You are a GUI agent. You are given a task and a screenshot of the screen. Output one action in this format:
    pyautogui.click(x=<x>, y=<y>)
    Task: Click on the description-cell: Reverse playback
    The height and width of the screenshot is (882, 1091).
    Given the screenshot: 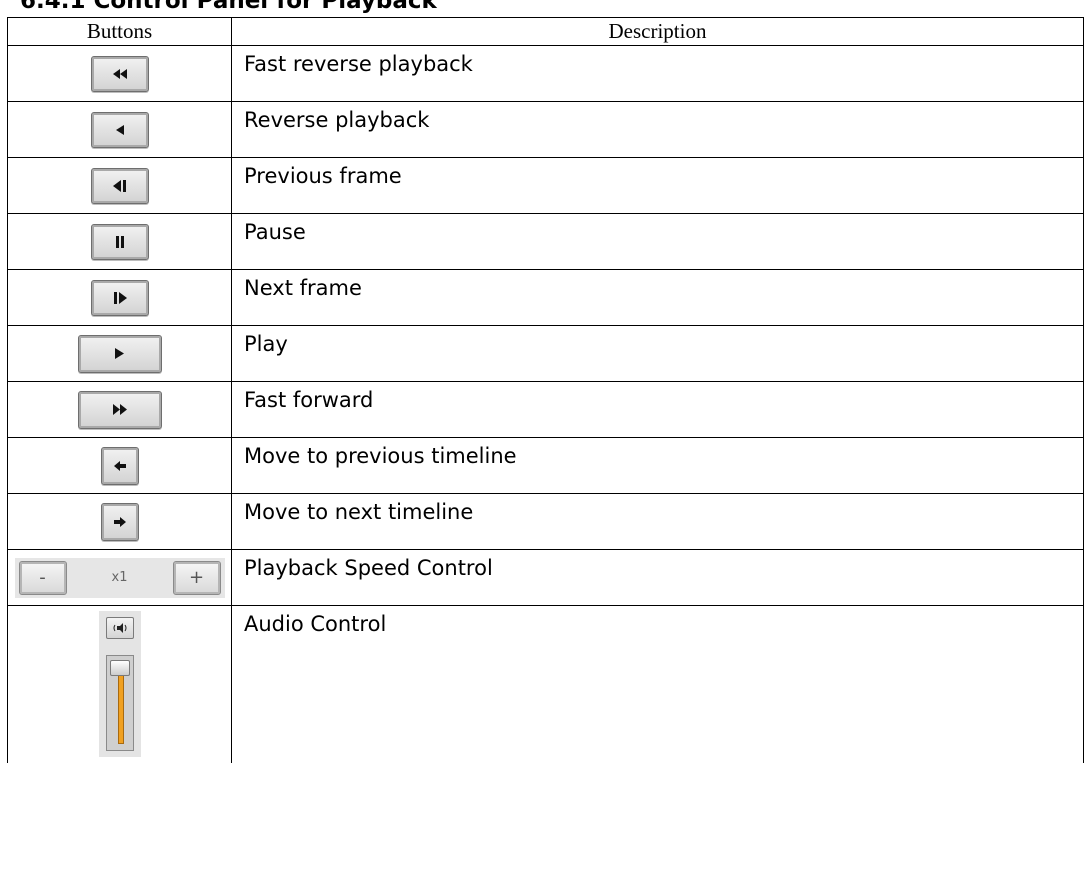 What is the action you would take?
    pyautogui.click(x=657, y=129)
    